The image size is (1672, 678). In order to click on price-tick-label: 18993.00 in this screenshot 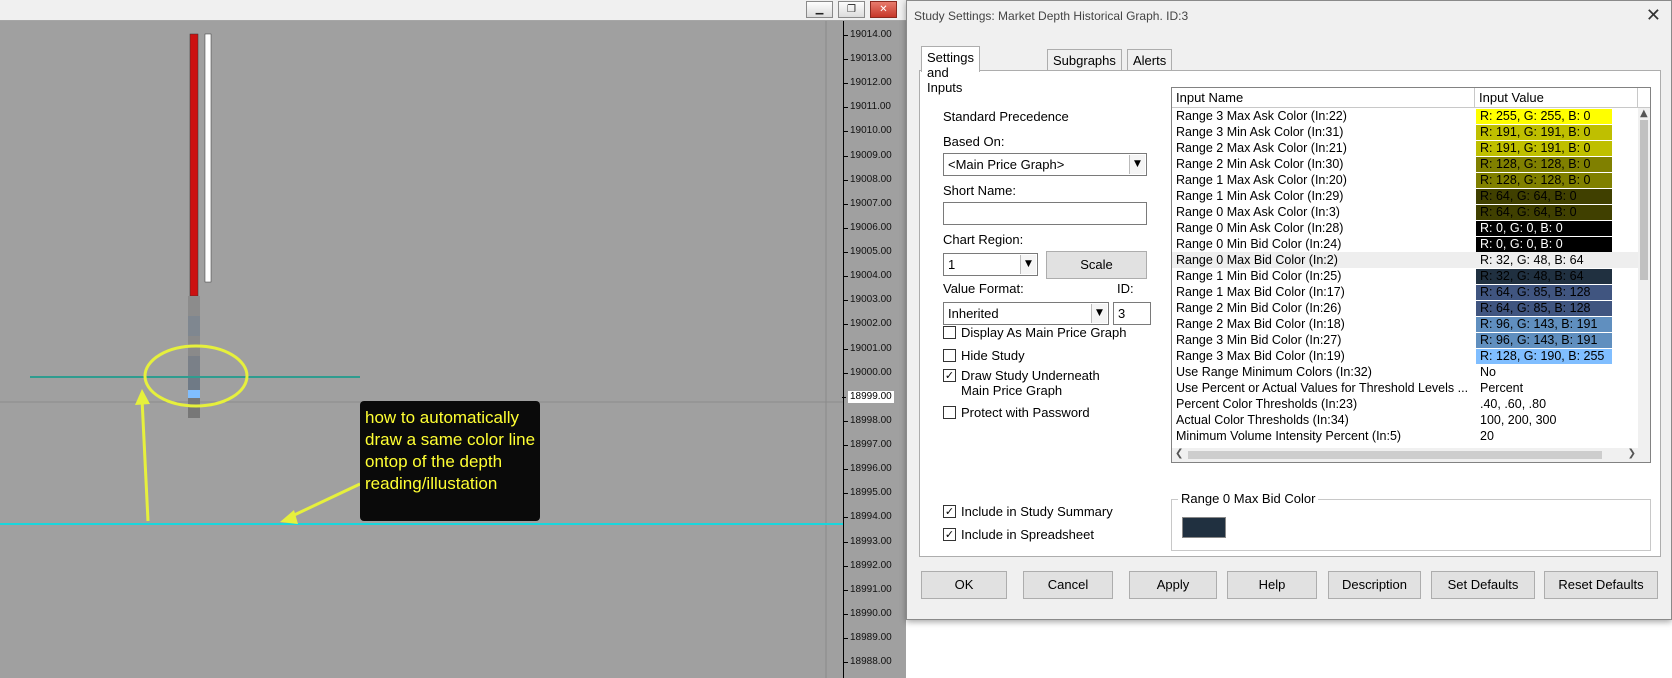, I will do `click(868, 541)`.